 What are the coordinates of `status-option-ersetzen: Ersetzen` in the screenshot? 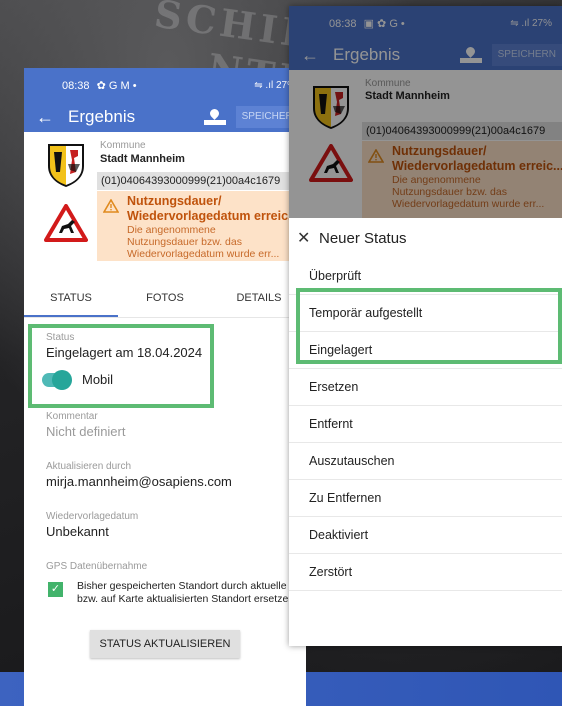 It's located at (425, 387).